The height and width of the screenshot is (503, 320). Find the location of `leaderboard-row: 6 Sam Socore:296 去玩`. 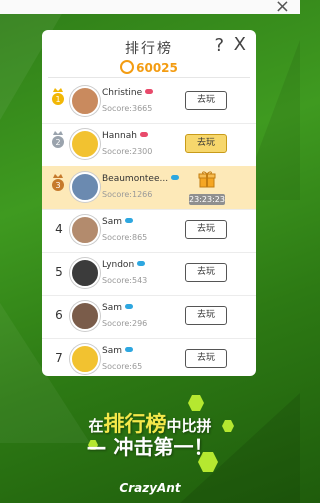

leaderboard-row: 6 Sam Socore:296 去玩 is located at coordinates (149, 317).